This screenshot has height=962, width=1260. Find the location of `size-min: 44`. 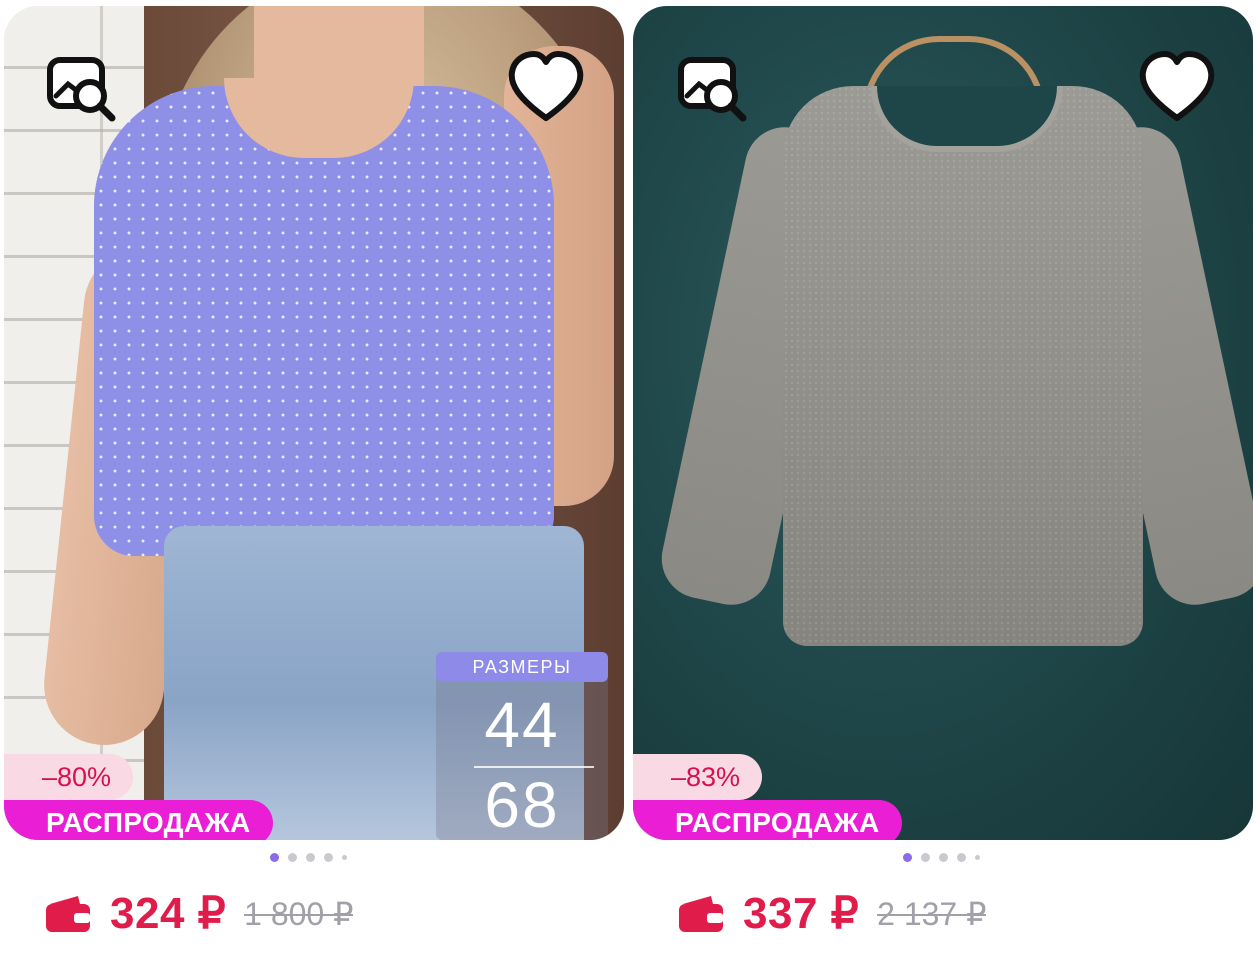

size-min: 44 is located at coordinates (522, 725).